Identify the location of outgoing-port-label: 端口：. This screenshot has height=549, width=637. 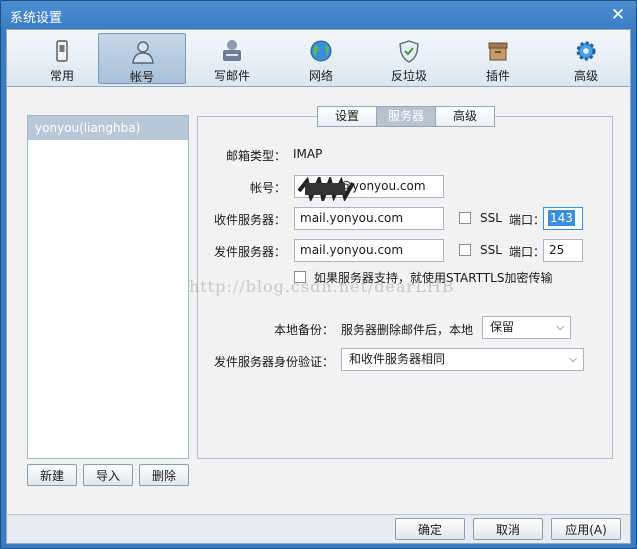
(527, 252).